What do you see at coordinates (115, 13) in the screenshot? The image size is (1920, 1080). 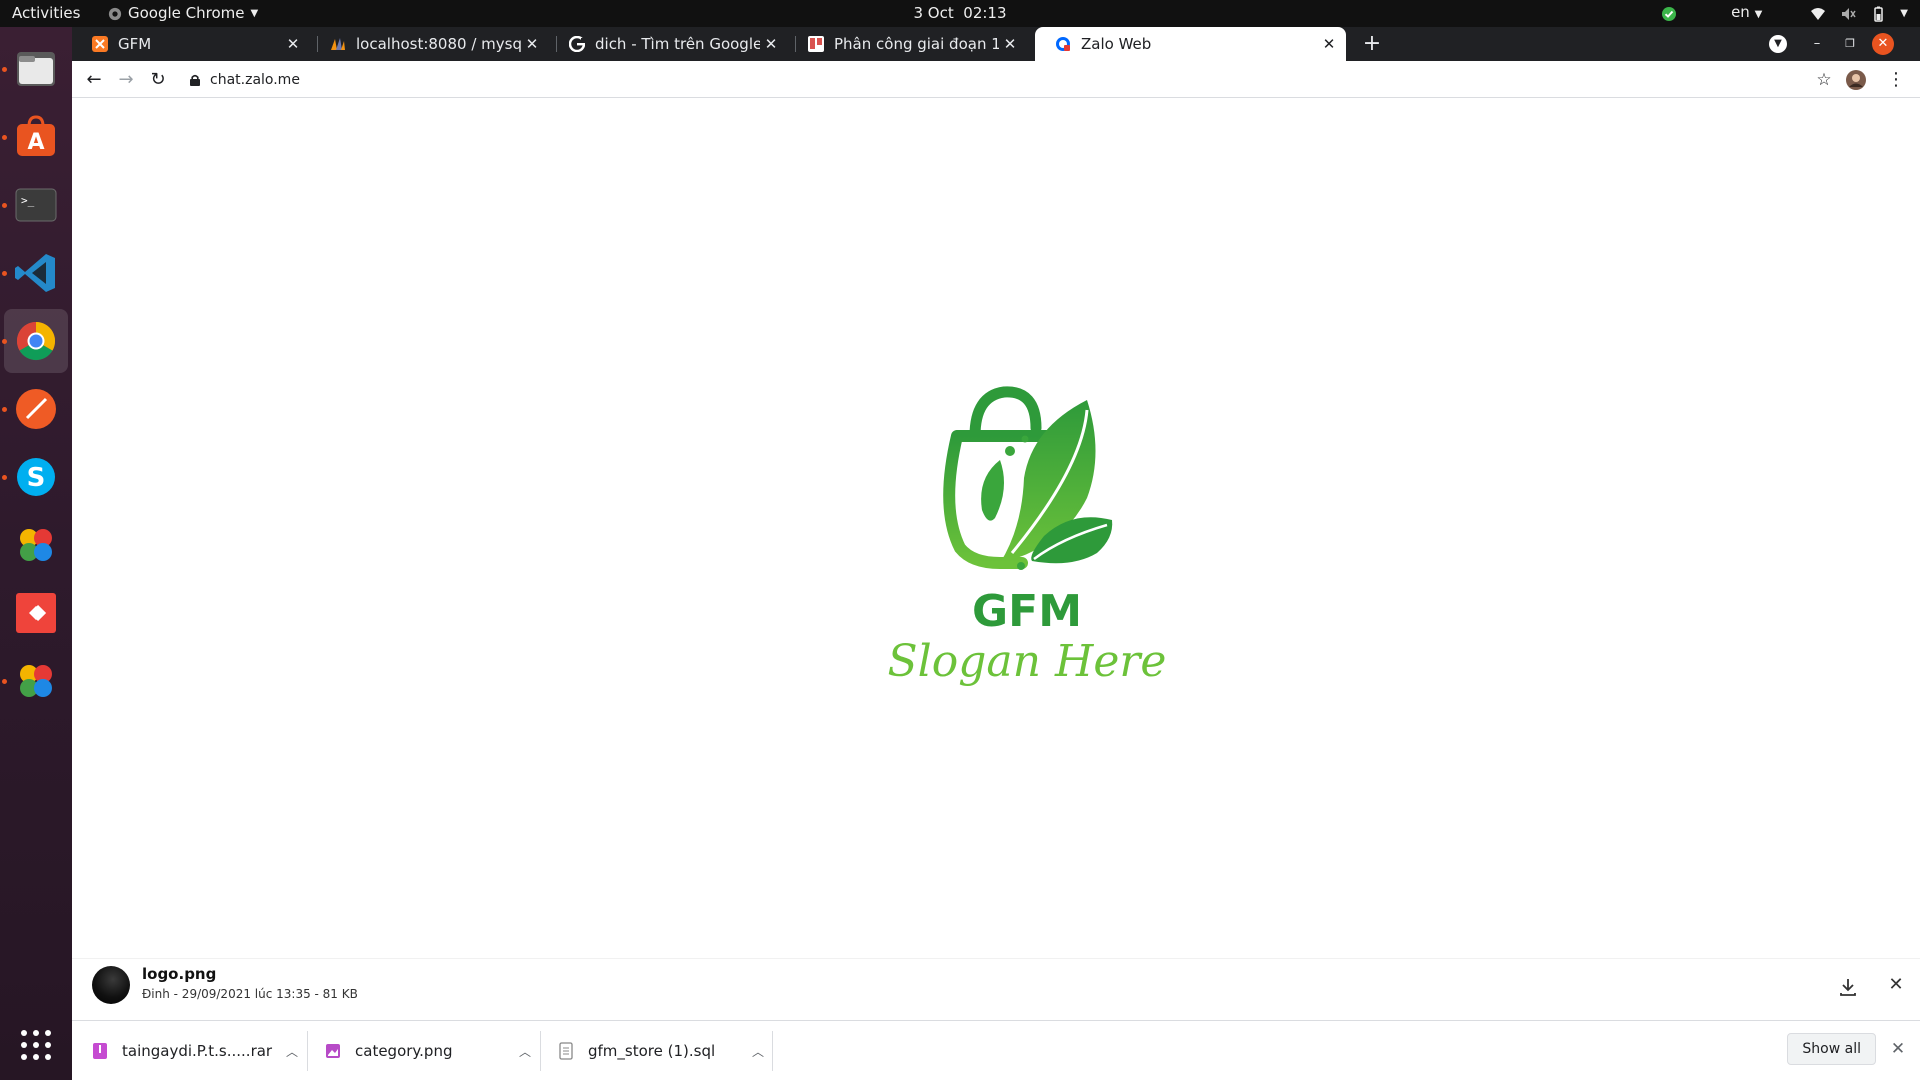 I see `chrome-small-icon` at bounding box center [115, 13].